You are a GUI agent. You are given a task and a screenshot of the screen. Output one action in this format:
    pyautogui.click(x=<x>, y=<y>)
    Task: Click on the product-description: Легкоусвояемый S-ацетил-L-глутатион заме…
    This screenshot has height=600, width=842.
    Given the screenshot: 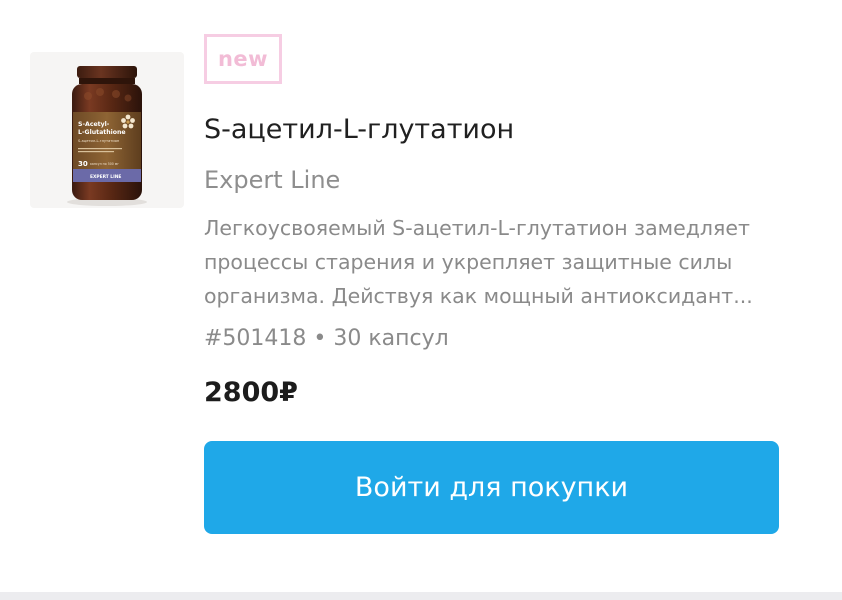 What is the action you would take?
    pyautogui.click(x=478, y=262)
    